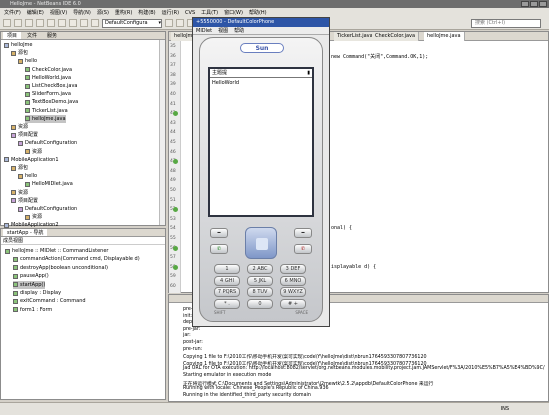 This screenshot has height=415, width=549. I want to click on select-key, so click(262, 244).